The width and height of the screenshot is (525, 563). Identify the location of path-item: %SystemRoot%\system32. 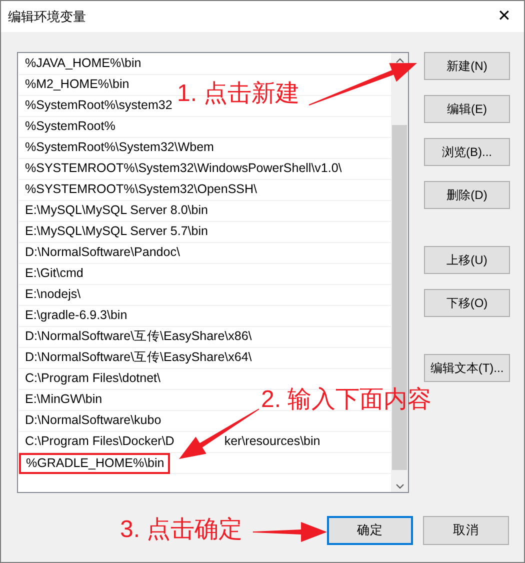
(98, 106).